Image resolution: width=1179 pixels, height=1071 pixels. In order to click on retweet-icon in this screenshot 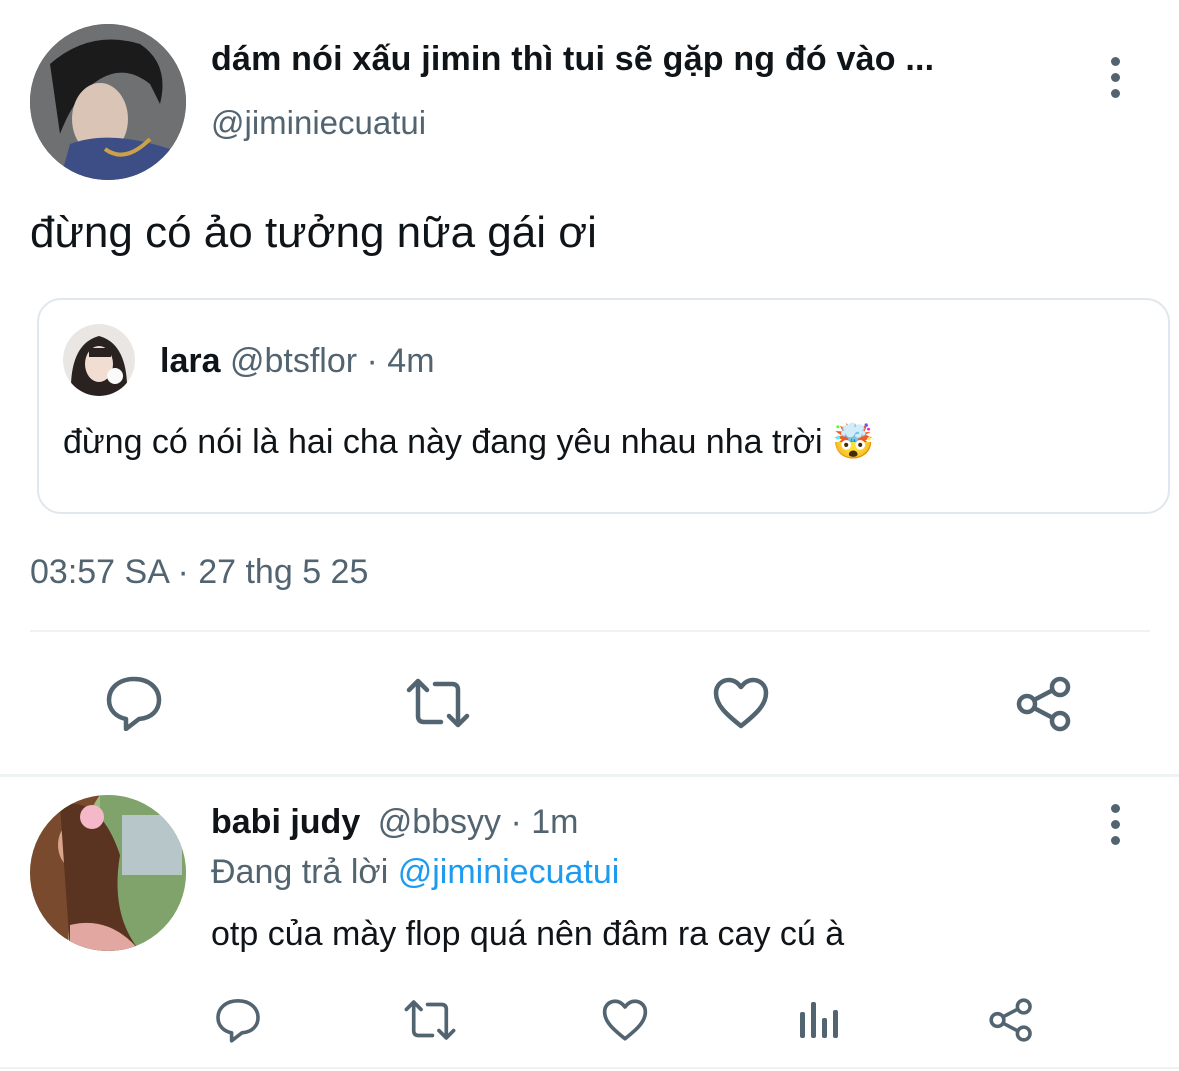, I will do `click(438, 703)`.